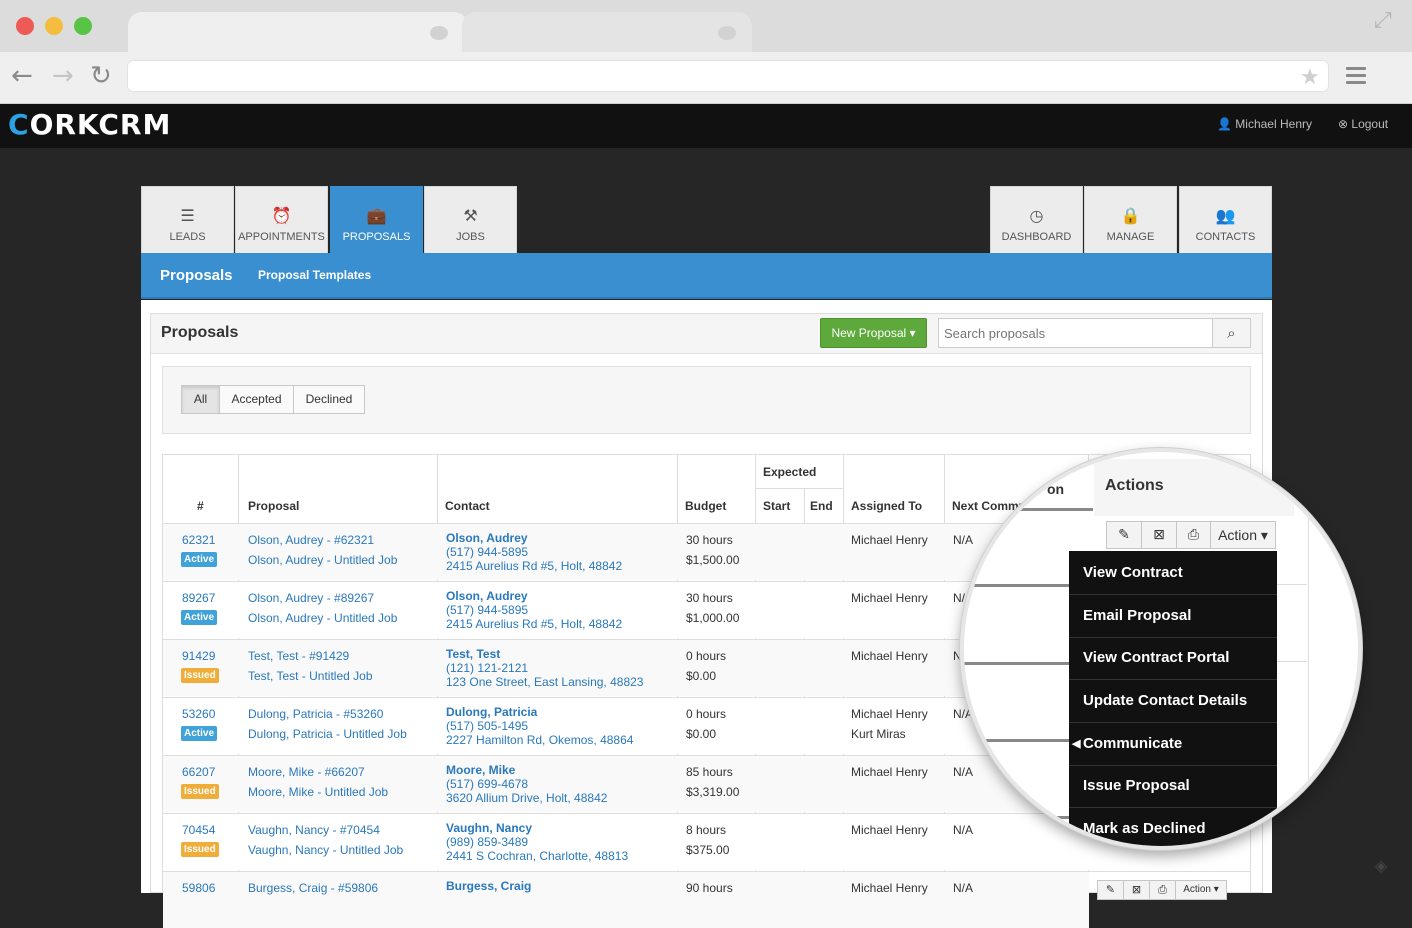 This screenshot has width=1412, height=928. What do you see at coordinates (329, 399) in the screenshot?
I see `filter-declined: Declined` at bounding box center [329, 399].